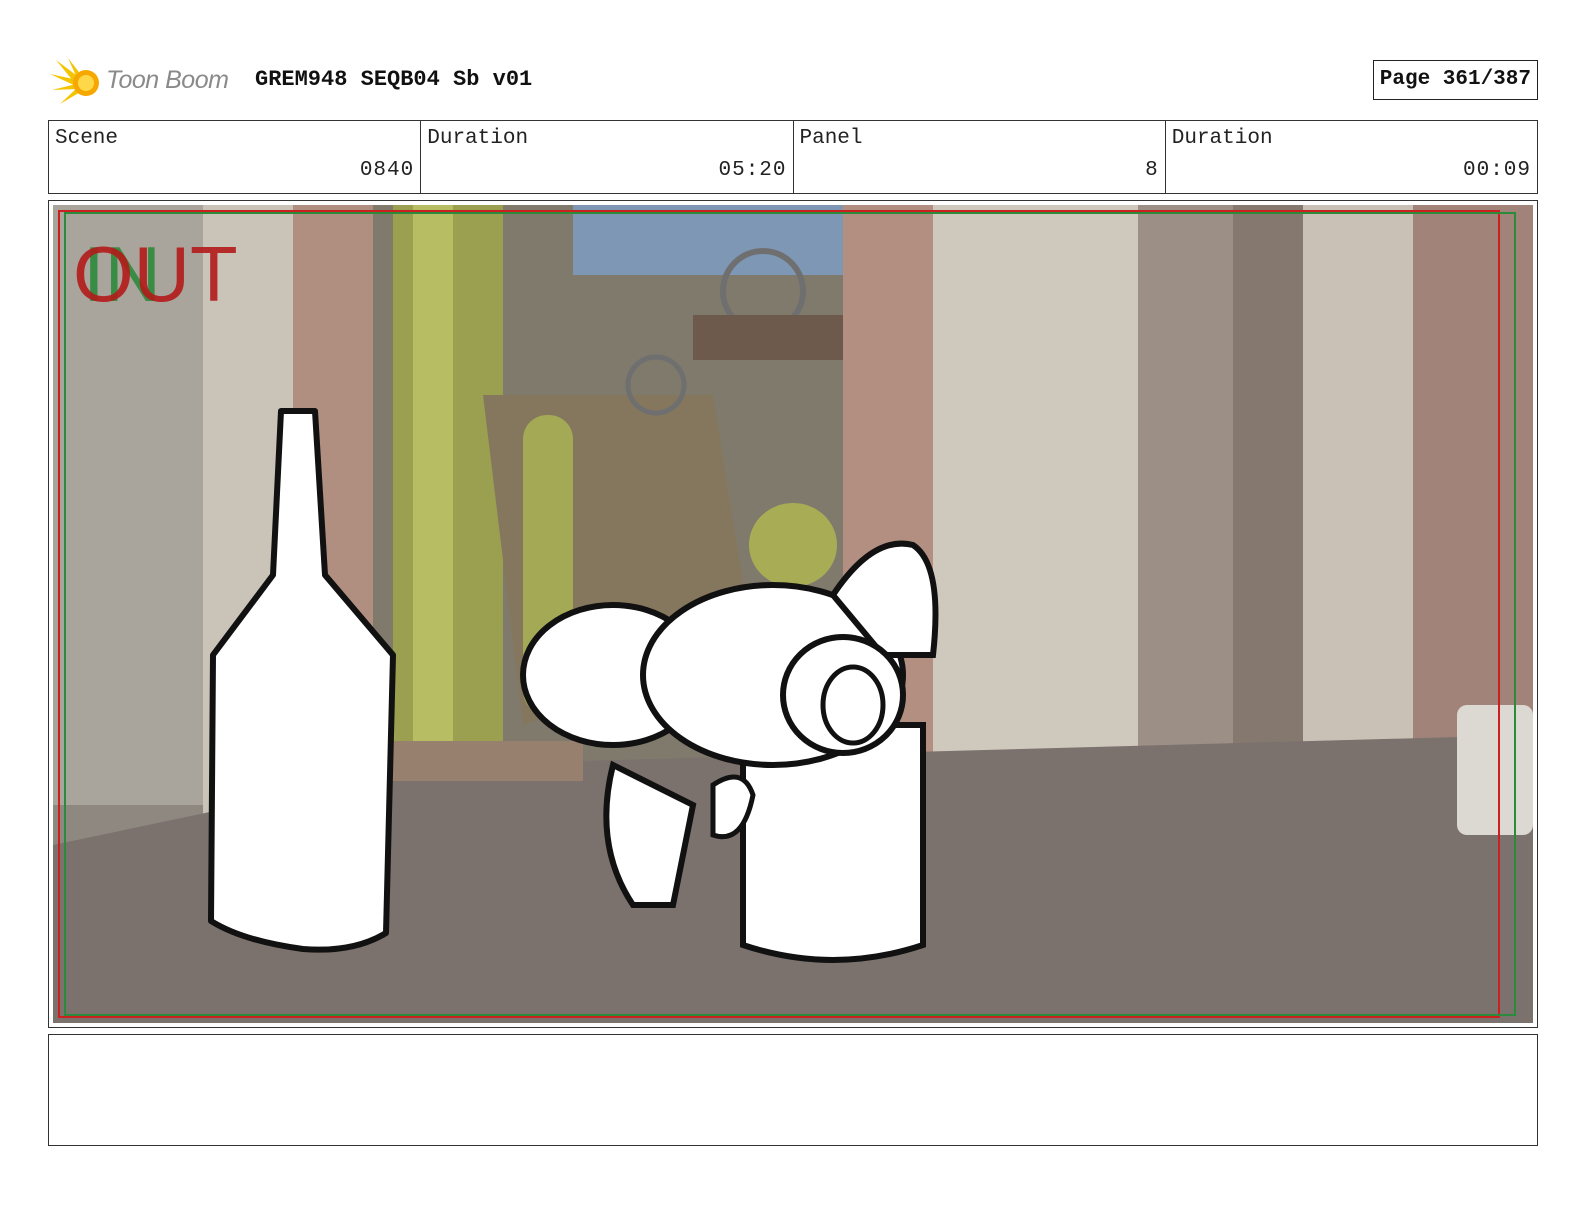  Describe the element at coordinates (1222, 138) in the screenshot. I see `panel-duration-label: Duration` at that location.